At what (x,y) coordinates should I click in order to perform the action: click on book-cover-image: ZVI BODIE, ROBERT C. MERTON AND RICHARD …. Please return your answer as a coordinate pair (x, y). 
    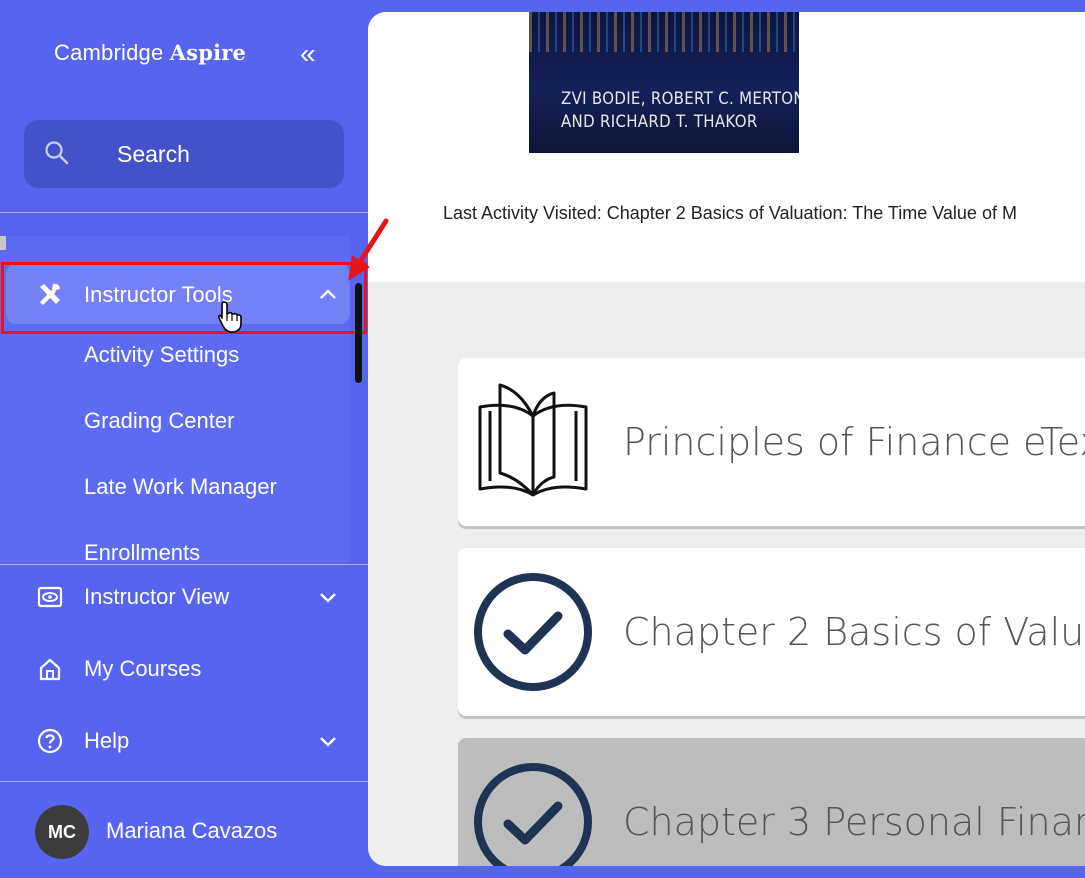
    Looking at the image, I should click on (664, 82).